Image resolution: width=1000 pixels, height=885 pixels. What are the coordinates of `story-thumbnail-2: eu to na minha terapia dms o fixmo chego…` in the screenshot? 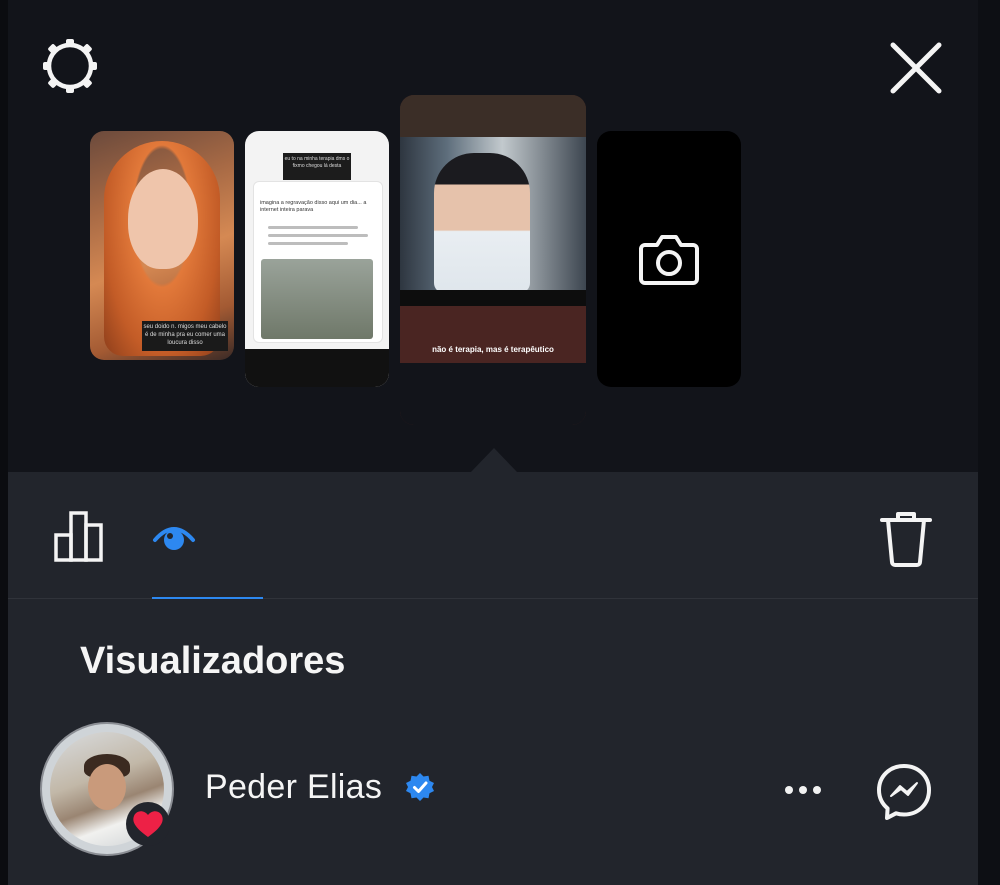 It's located at (317, 259).